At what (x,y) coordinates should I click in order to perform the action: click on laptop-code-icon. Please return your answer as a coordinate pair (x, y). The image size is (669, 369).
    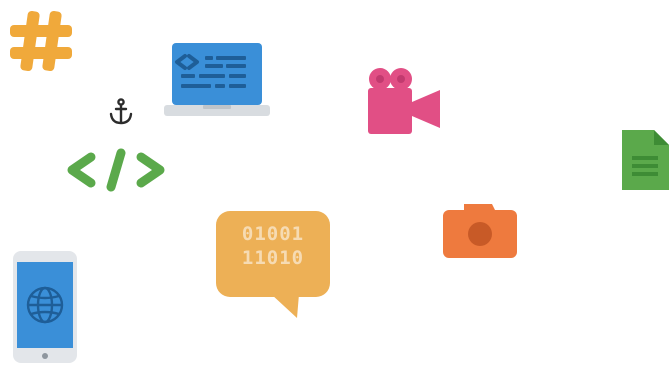
    Looking at the image, I should click on (217, 80).